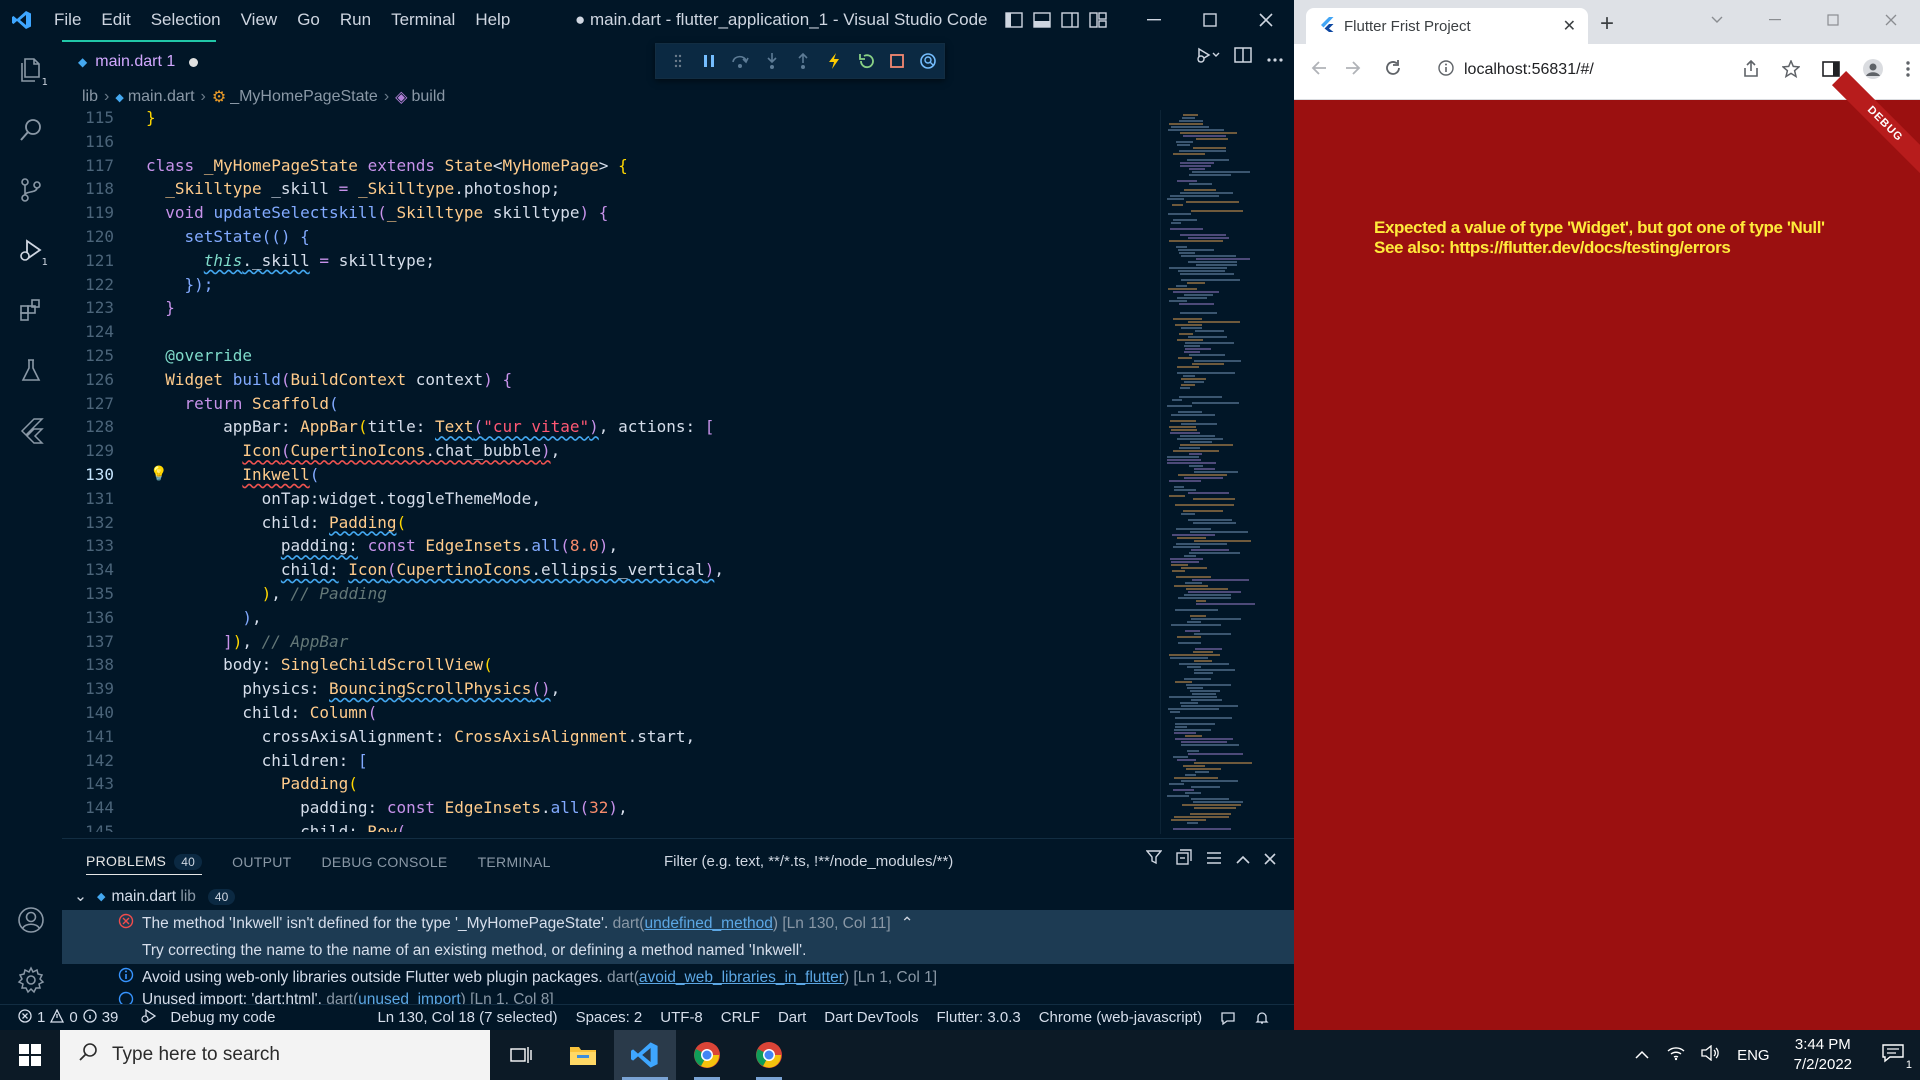  Describe the element at coordinates (514, 862) in the screenshot. I see `tab-terminal: TERMINAL` at that location.